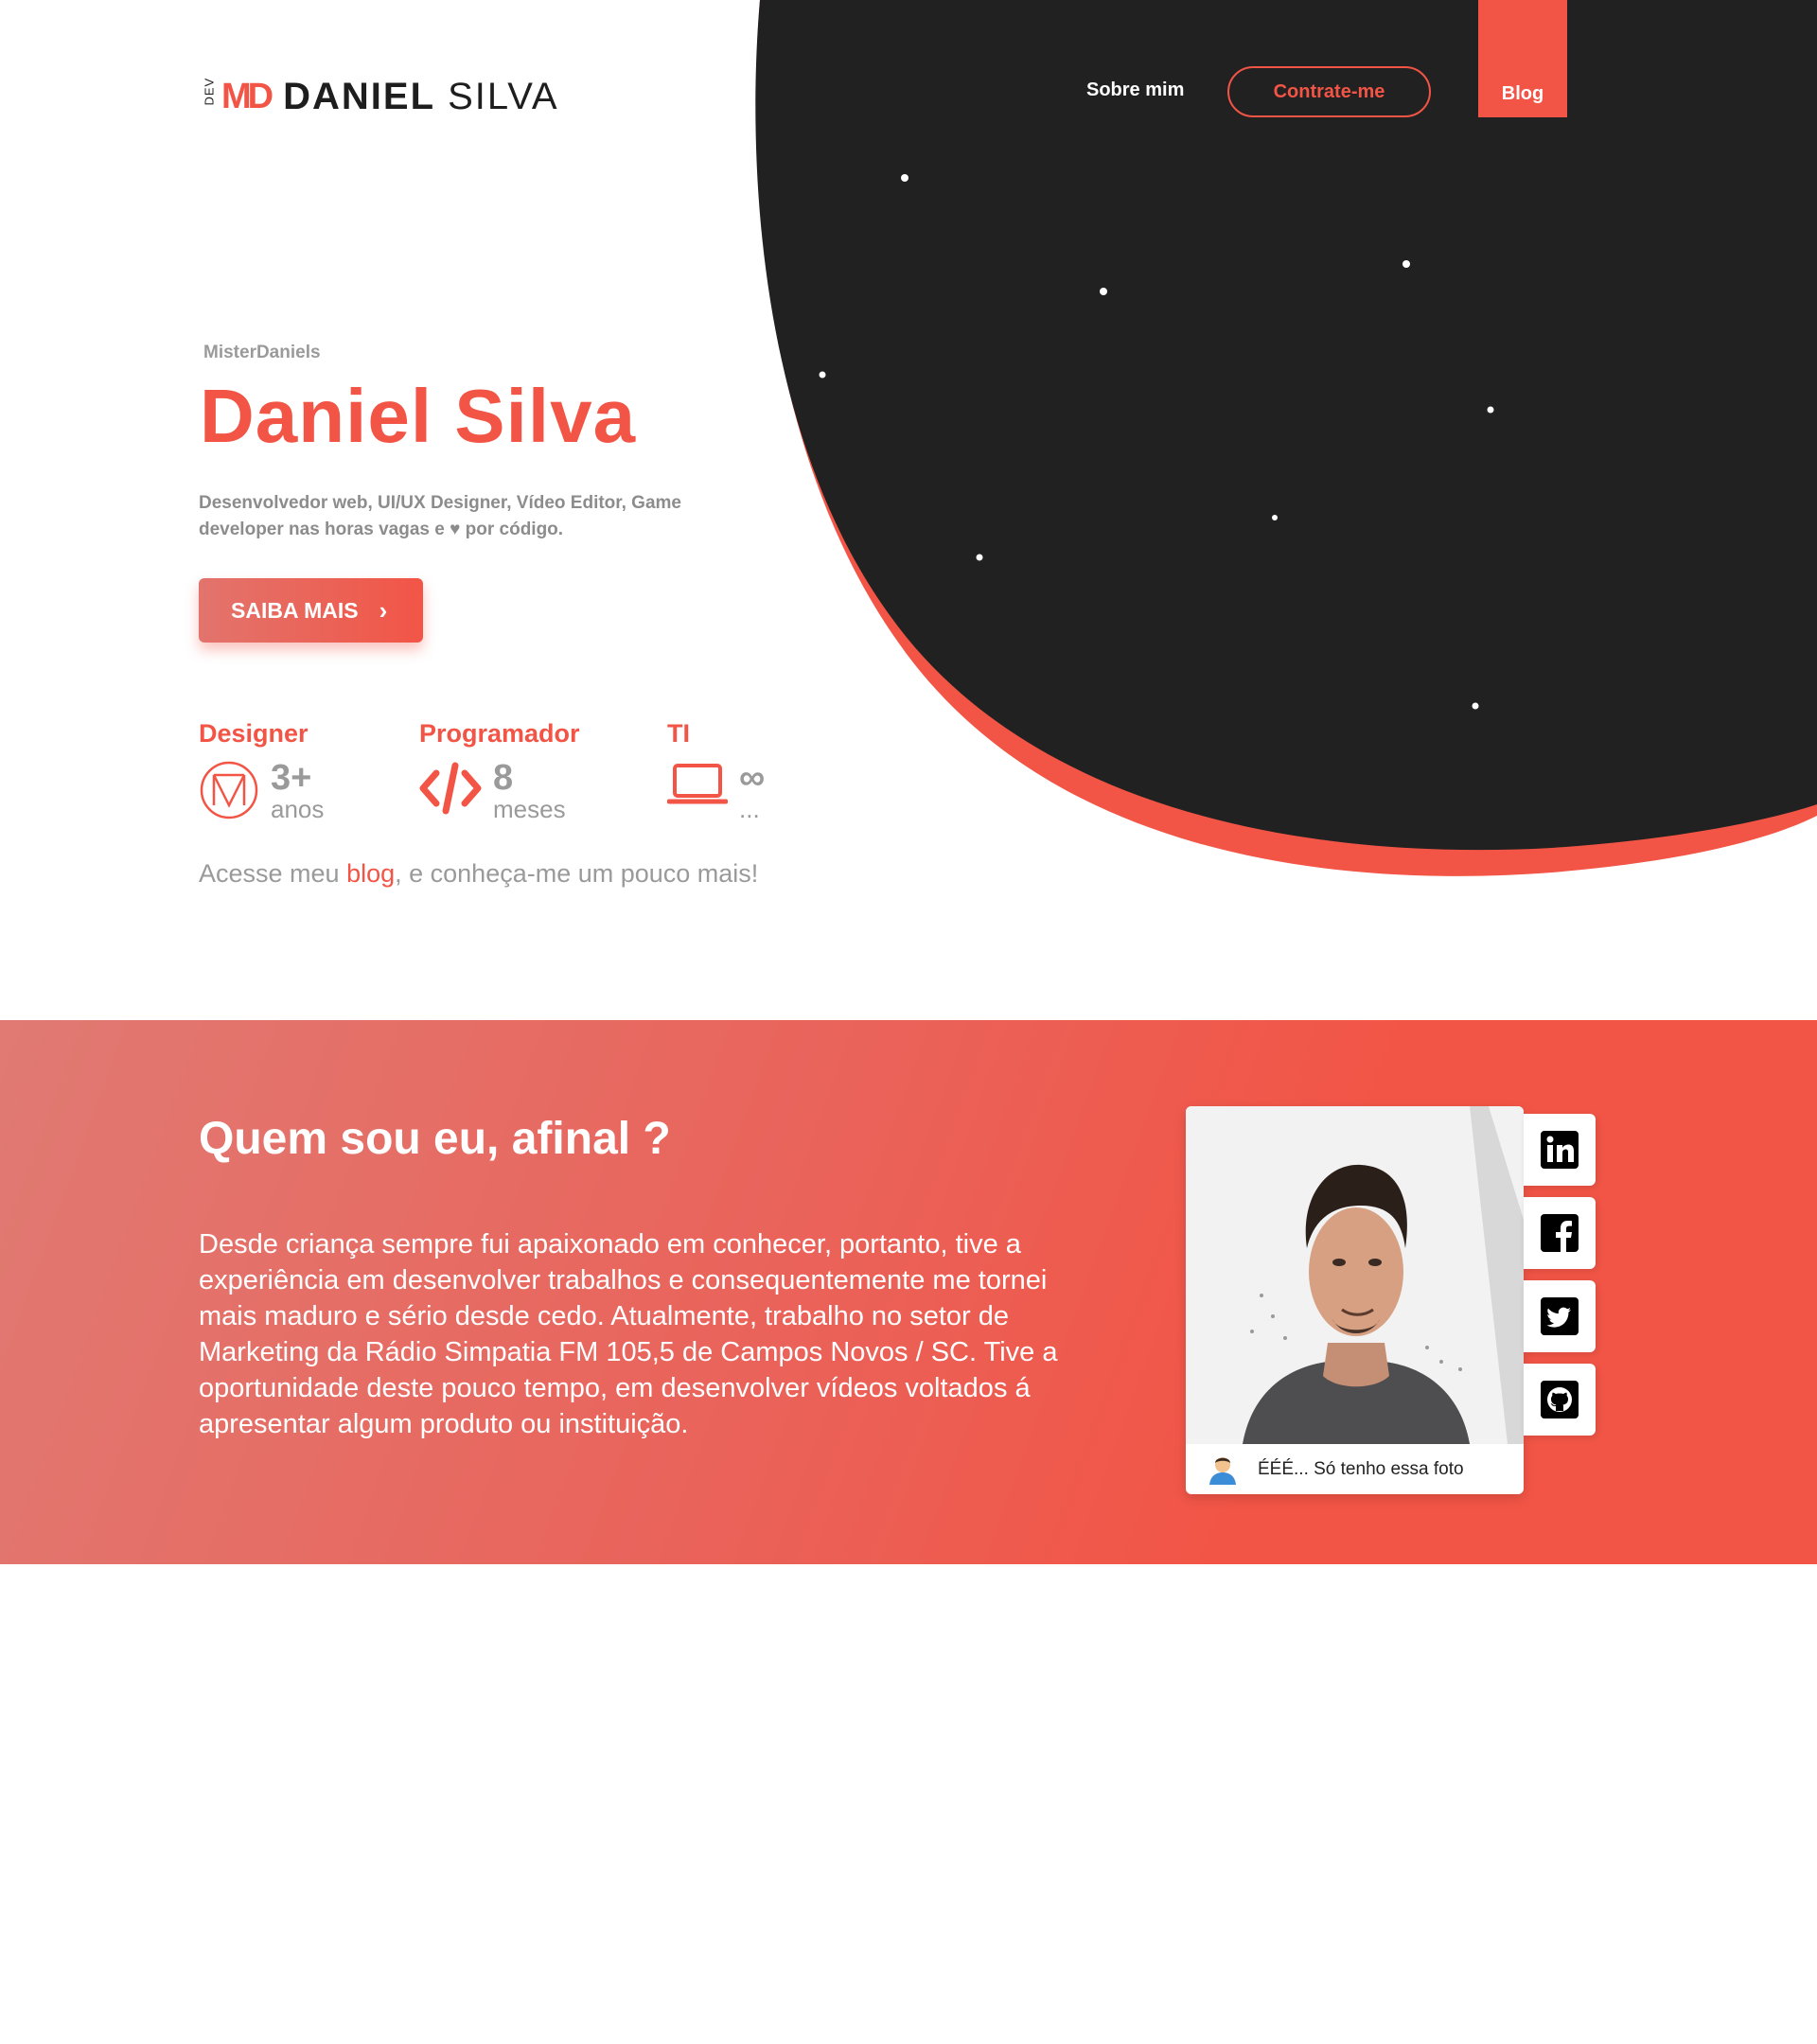  I want to click on stat-label: Programador, so click(499, 733).